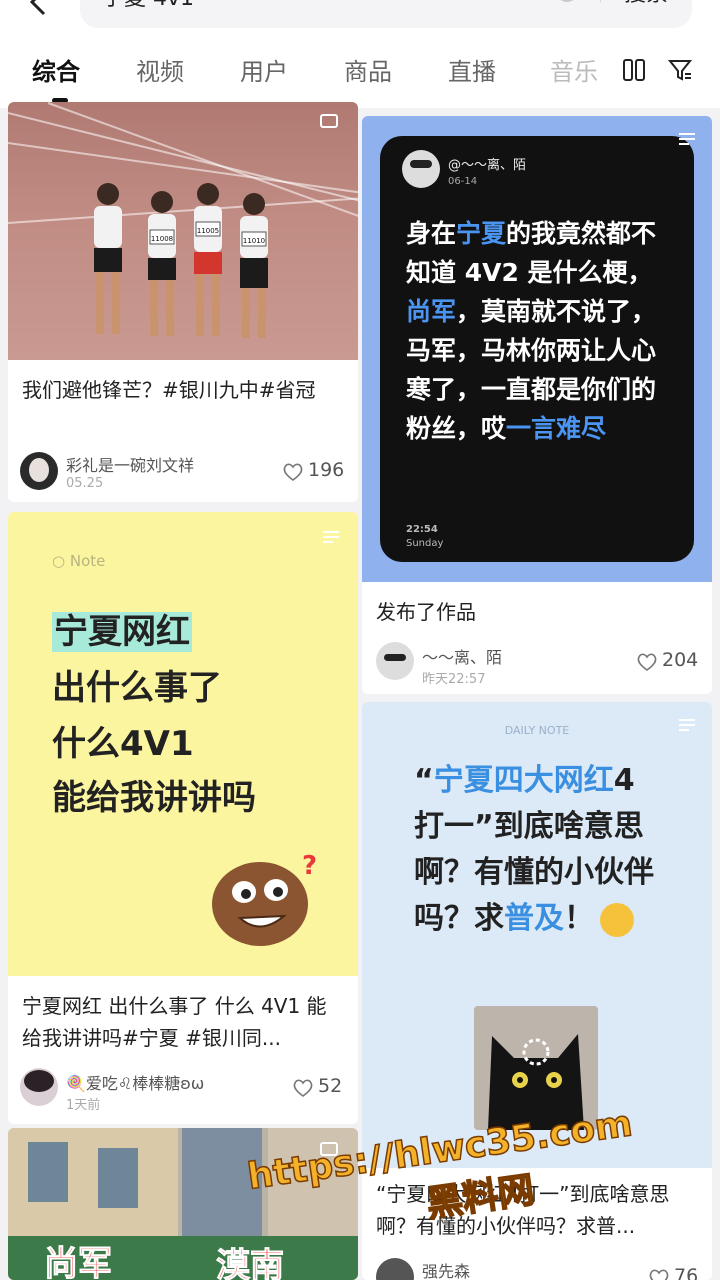 This screenshot has width=720, height=1280. I want to click on note-username: @～～离、陌, so click(487, 165).